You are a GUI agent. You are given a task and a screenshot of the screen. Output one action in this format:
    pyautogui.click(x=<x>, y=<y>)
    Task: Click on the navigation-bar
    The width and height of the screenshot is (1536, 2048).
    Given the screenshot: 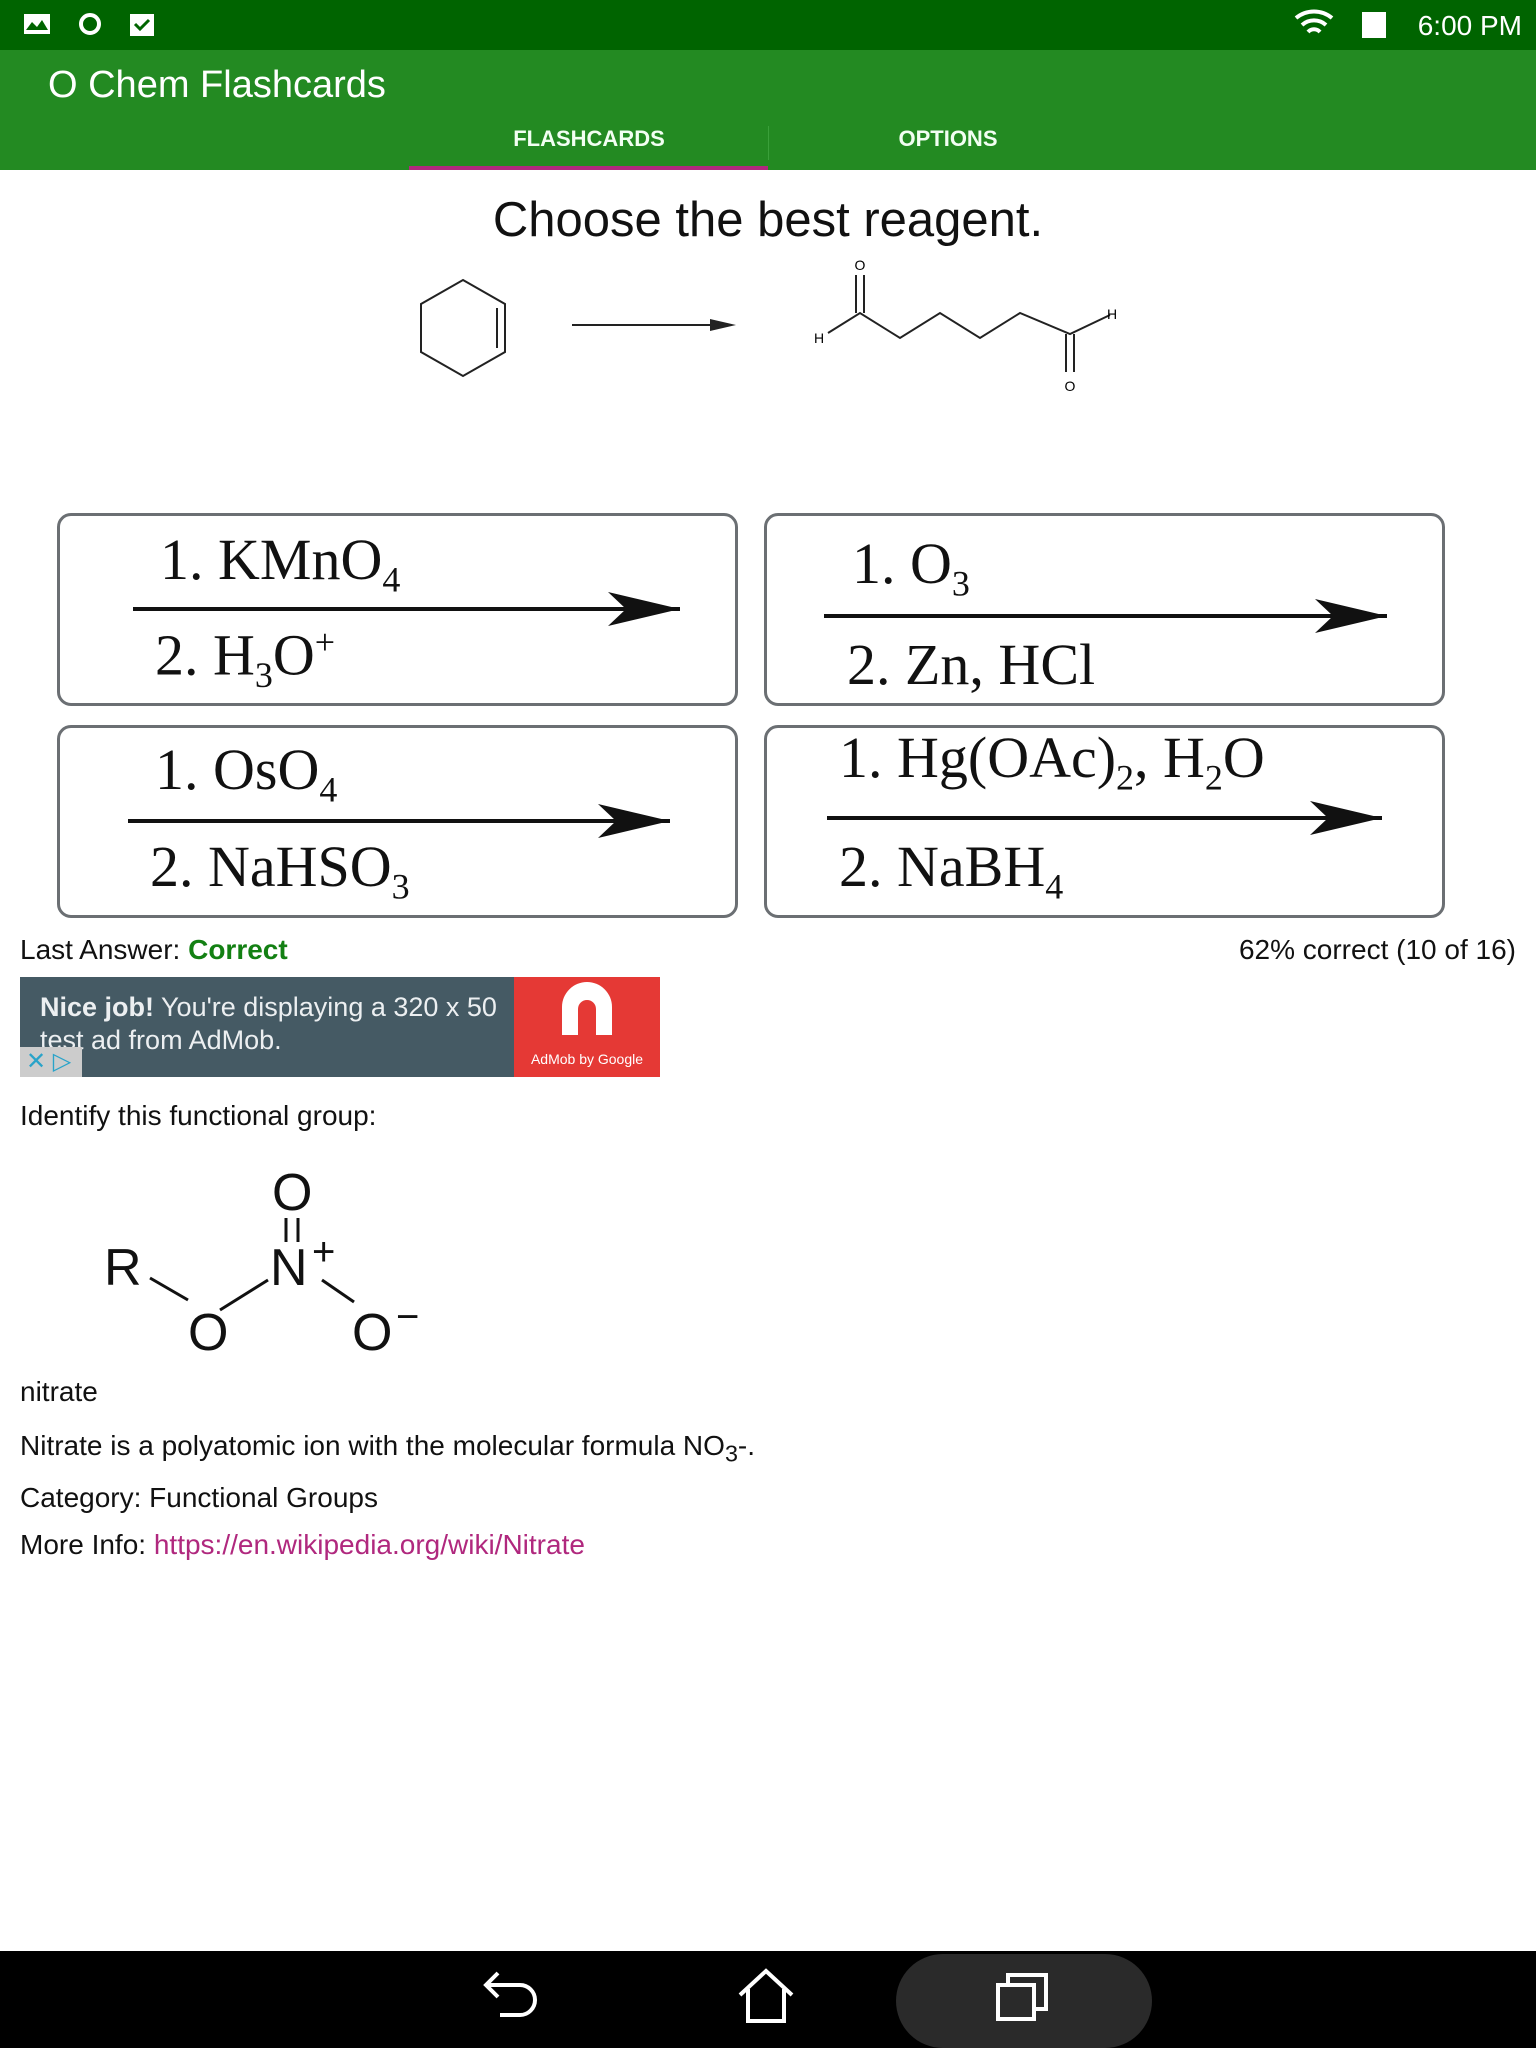 What is the action you would take?
    pyautogui.click(x=768, y=1999)
    